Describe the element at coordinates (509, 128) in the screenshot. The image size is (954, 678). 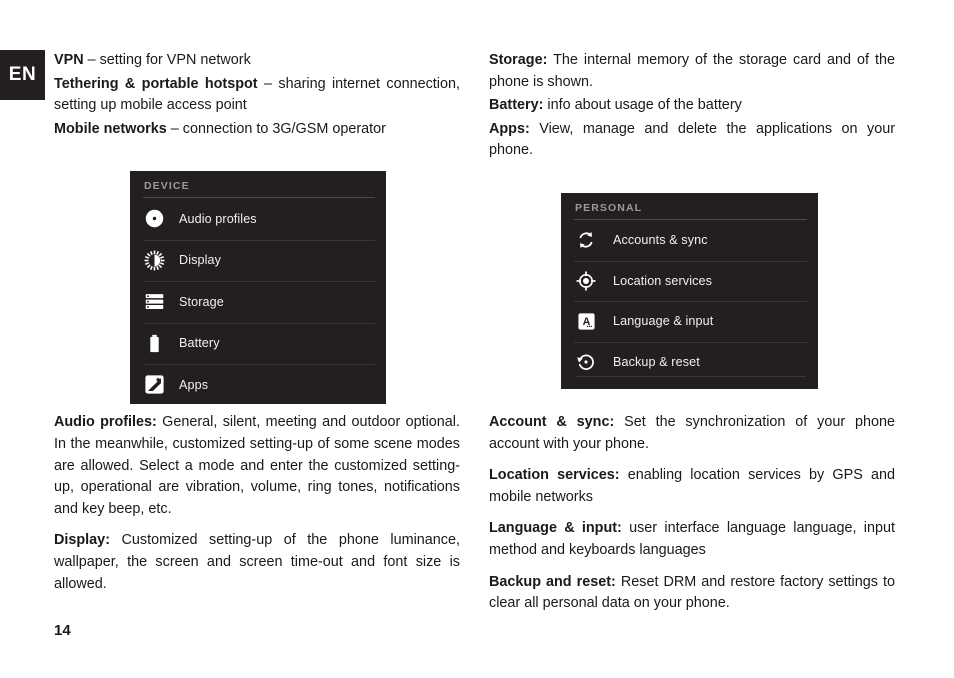
I see `paragraph-apps-lead: Apps:` at that location.